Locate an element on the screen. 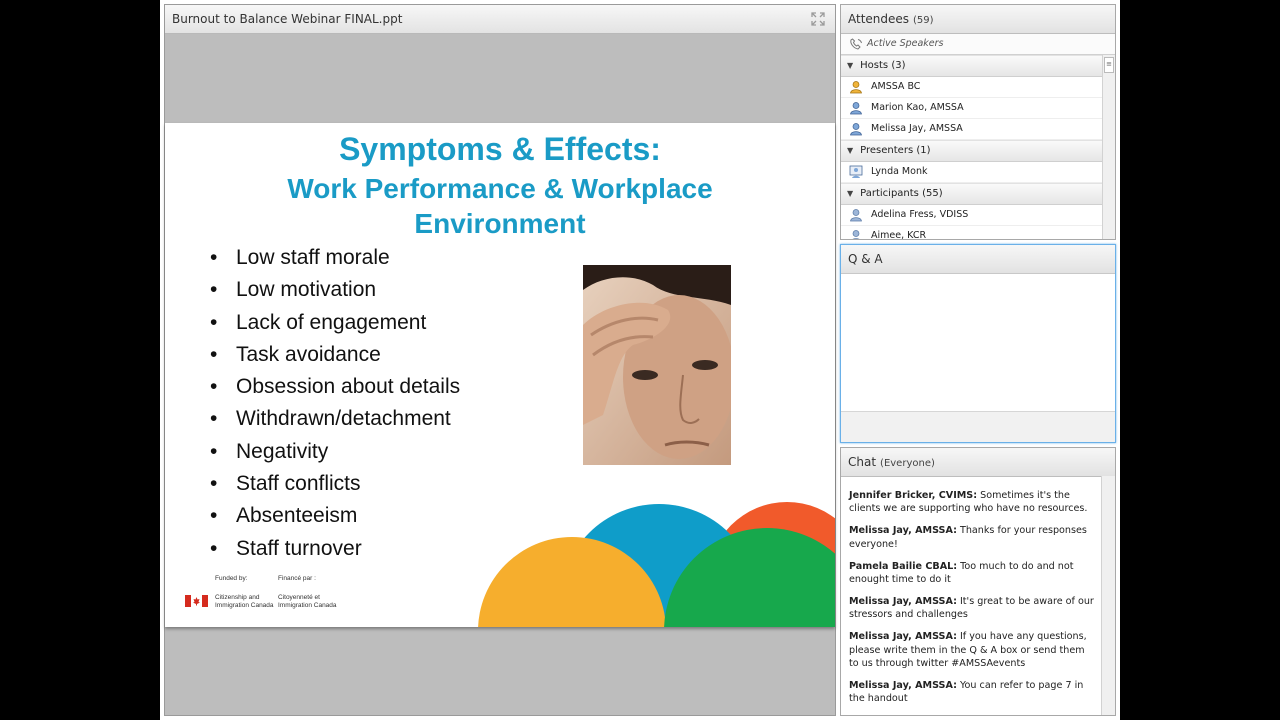  group-participants: ▼ Participants (55) is located at coordinates (972, 194).